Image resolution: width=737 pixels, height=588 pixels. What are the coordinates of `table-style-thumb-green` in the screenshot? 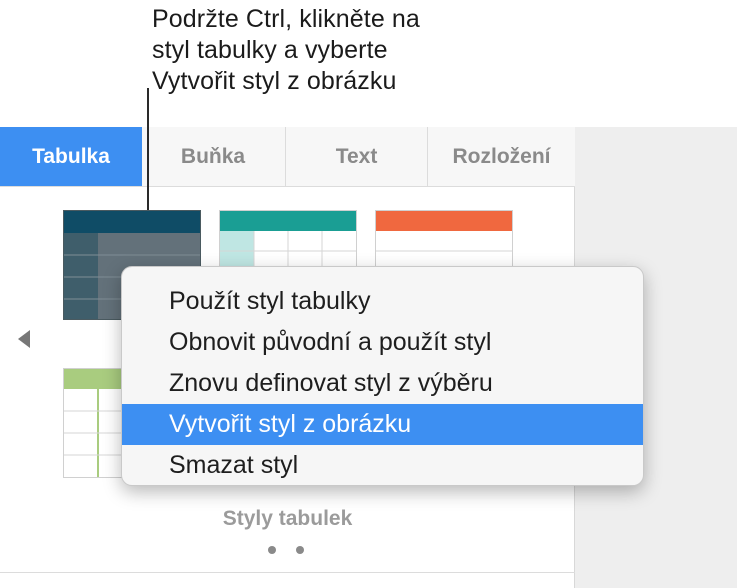 It's located at (93, 423).